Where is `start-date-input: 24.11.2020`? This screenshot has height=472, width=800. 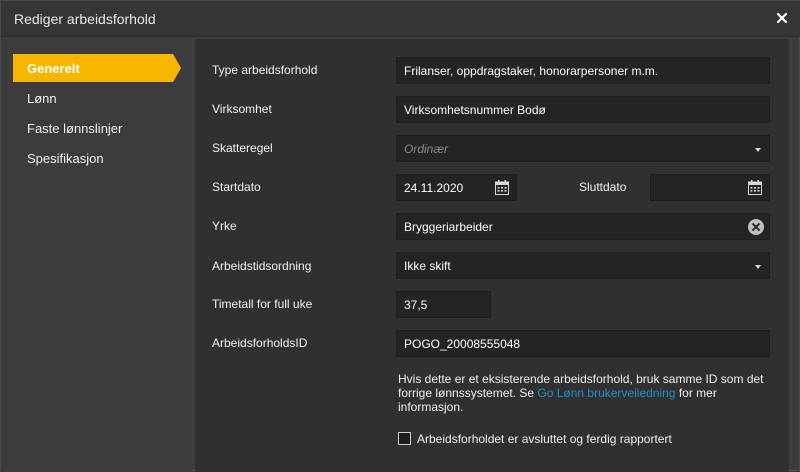 start-date-input: 24.11.2020 is located at coordinates (456, 187).